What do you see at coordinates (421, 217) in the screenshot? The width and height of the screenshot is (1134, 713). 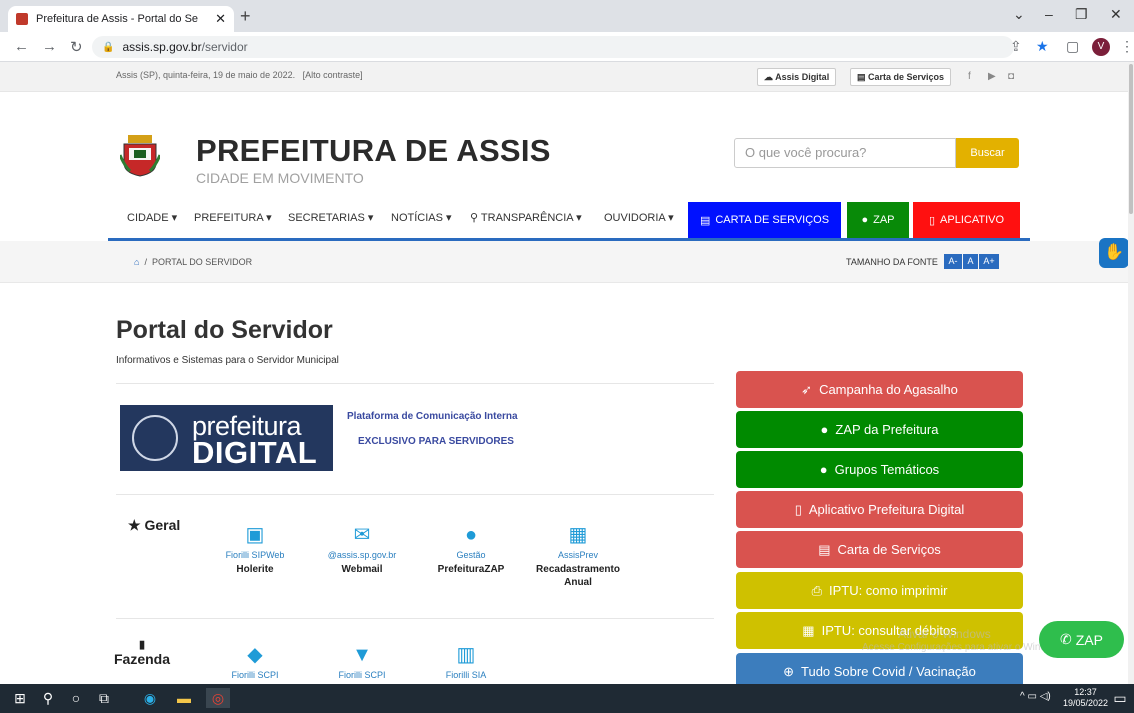 I see `nav-noticias: NOTÍCIAS ▾` at bounding box center [421, 217].